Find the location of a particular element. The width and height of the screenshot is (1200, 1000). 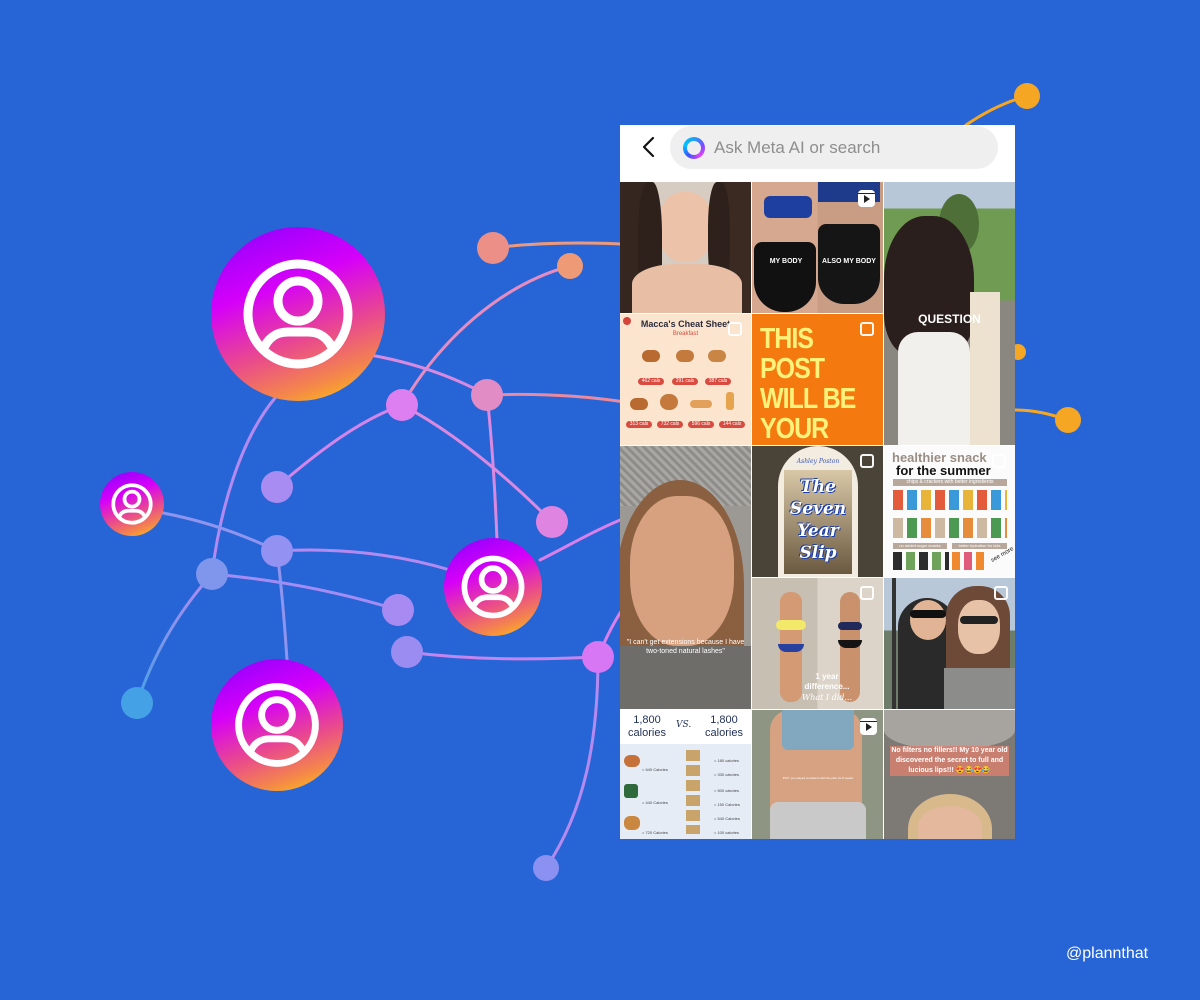

tile-caption: 1 year is located at coordinates (827, 676).